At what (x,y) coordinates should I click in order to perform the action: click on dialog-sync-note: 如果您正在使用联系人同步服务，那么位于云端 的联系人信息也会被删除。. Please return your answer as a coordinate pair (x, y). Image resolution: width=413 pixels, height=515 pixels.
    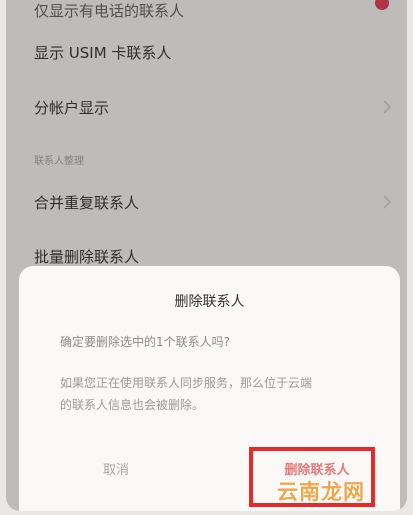
    Looking at the image, I should click on (215, 394).